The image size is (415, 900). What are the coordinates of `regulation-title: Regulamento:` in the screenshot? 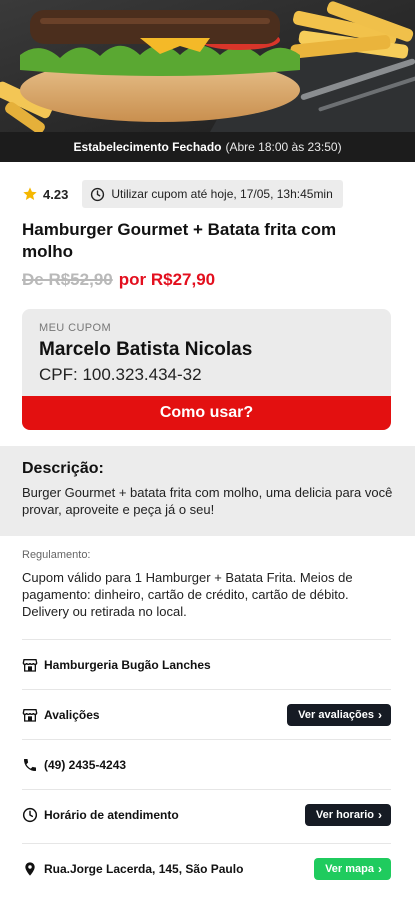 It's located at (56, 555).